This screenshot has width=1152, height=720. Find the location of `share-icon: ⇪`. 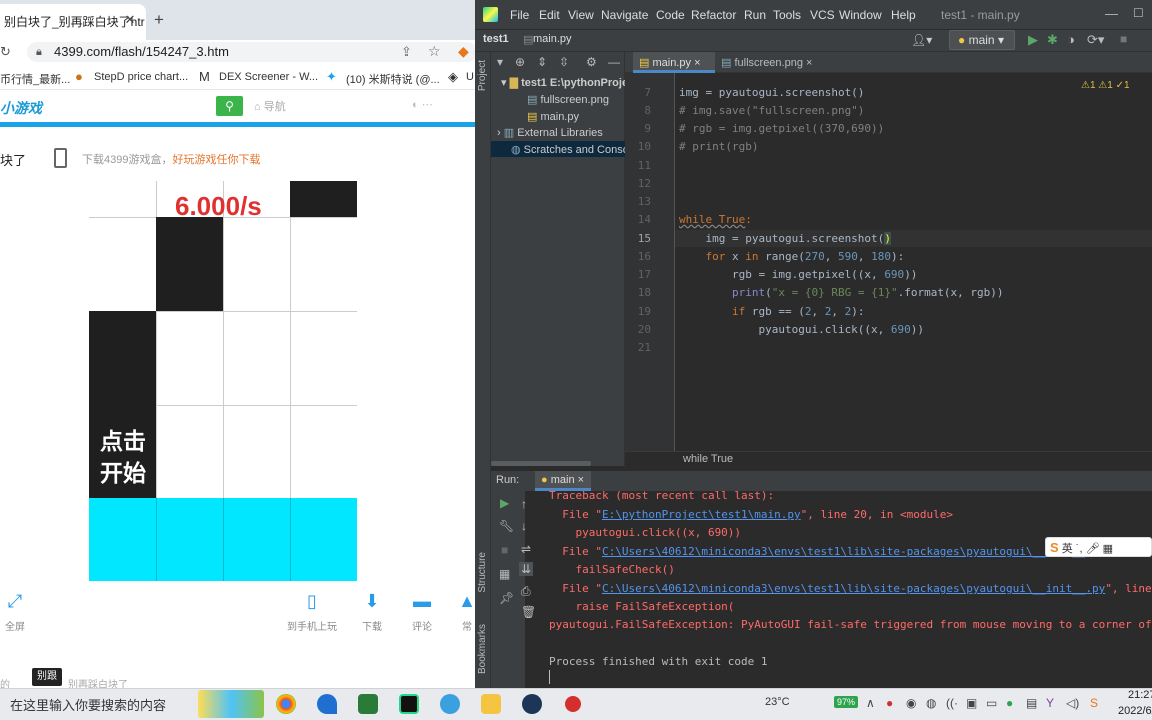

share-icon: ⇪ is located at coordinates (406, 52).